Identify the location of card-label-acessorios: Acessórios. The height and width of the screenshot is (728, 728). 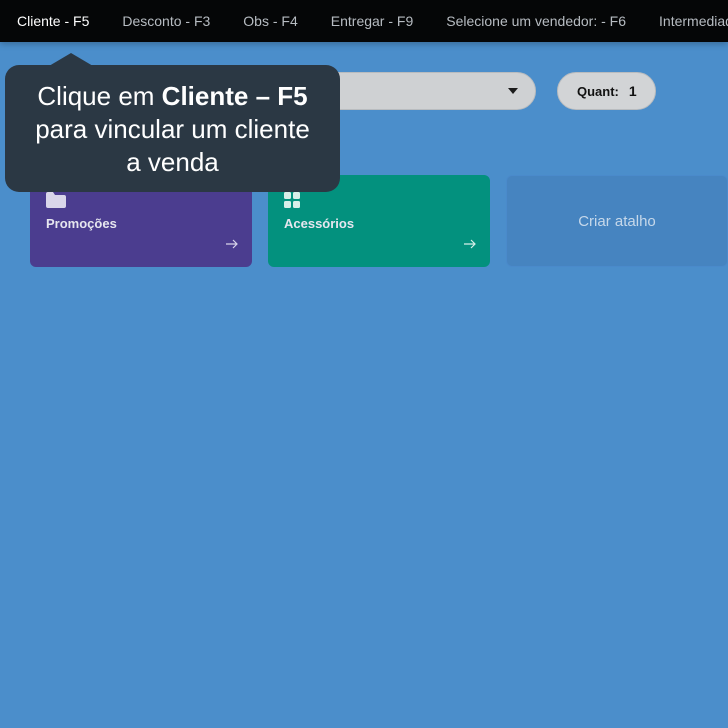
(319, 223).